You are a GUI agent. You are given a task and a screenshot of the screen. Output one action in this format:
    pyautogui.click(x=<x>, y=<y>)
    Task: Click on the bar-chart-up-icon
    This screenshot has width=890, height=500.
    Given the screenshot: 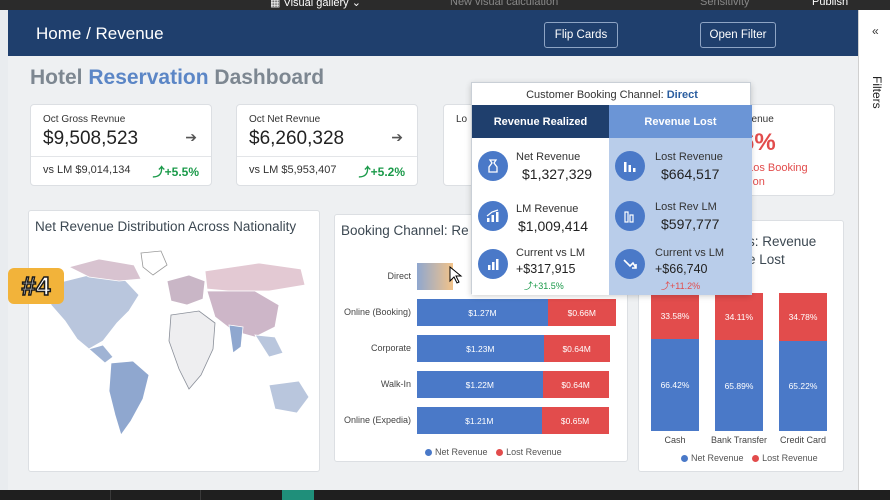 What is the action you would take?
    pyautogui.click(x=493, y=216)
    